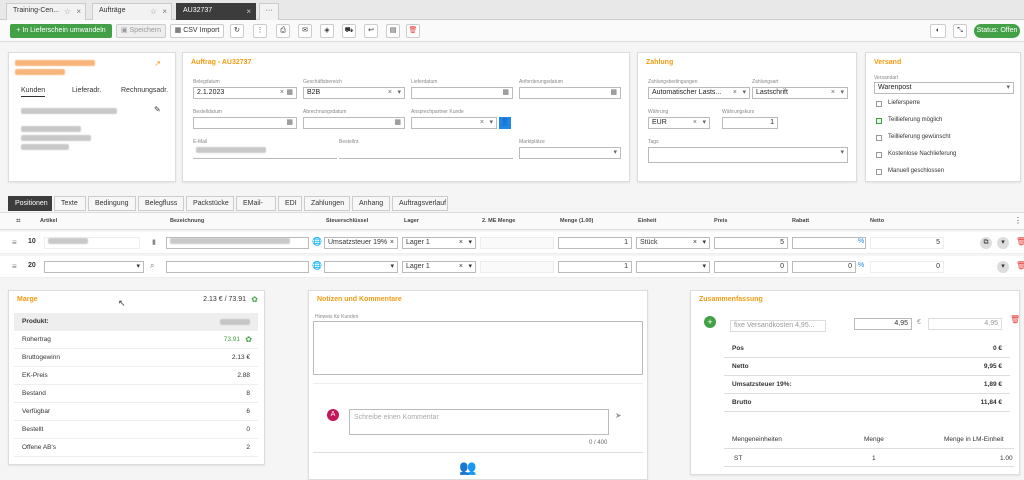  I want to click on cart-icon: ⛟, so click(349, 31).